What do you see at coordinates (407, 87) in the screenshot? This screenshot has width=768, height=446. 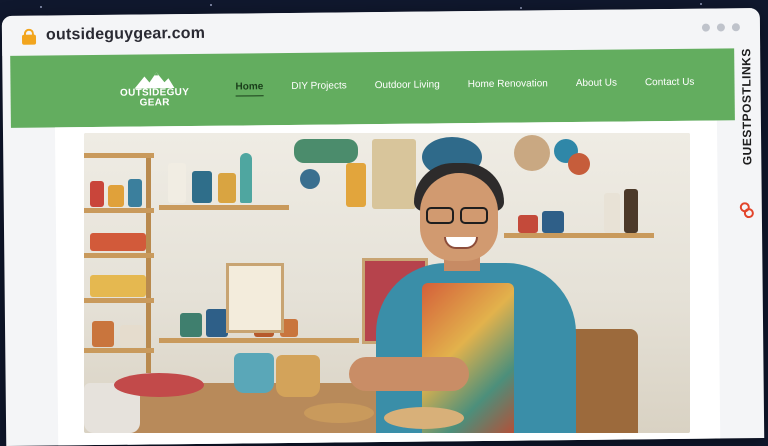 I see `nav-outdoor-living: Outdoor Living` at bounding box center [407, 87].